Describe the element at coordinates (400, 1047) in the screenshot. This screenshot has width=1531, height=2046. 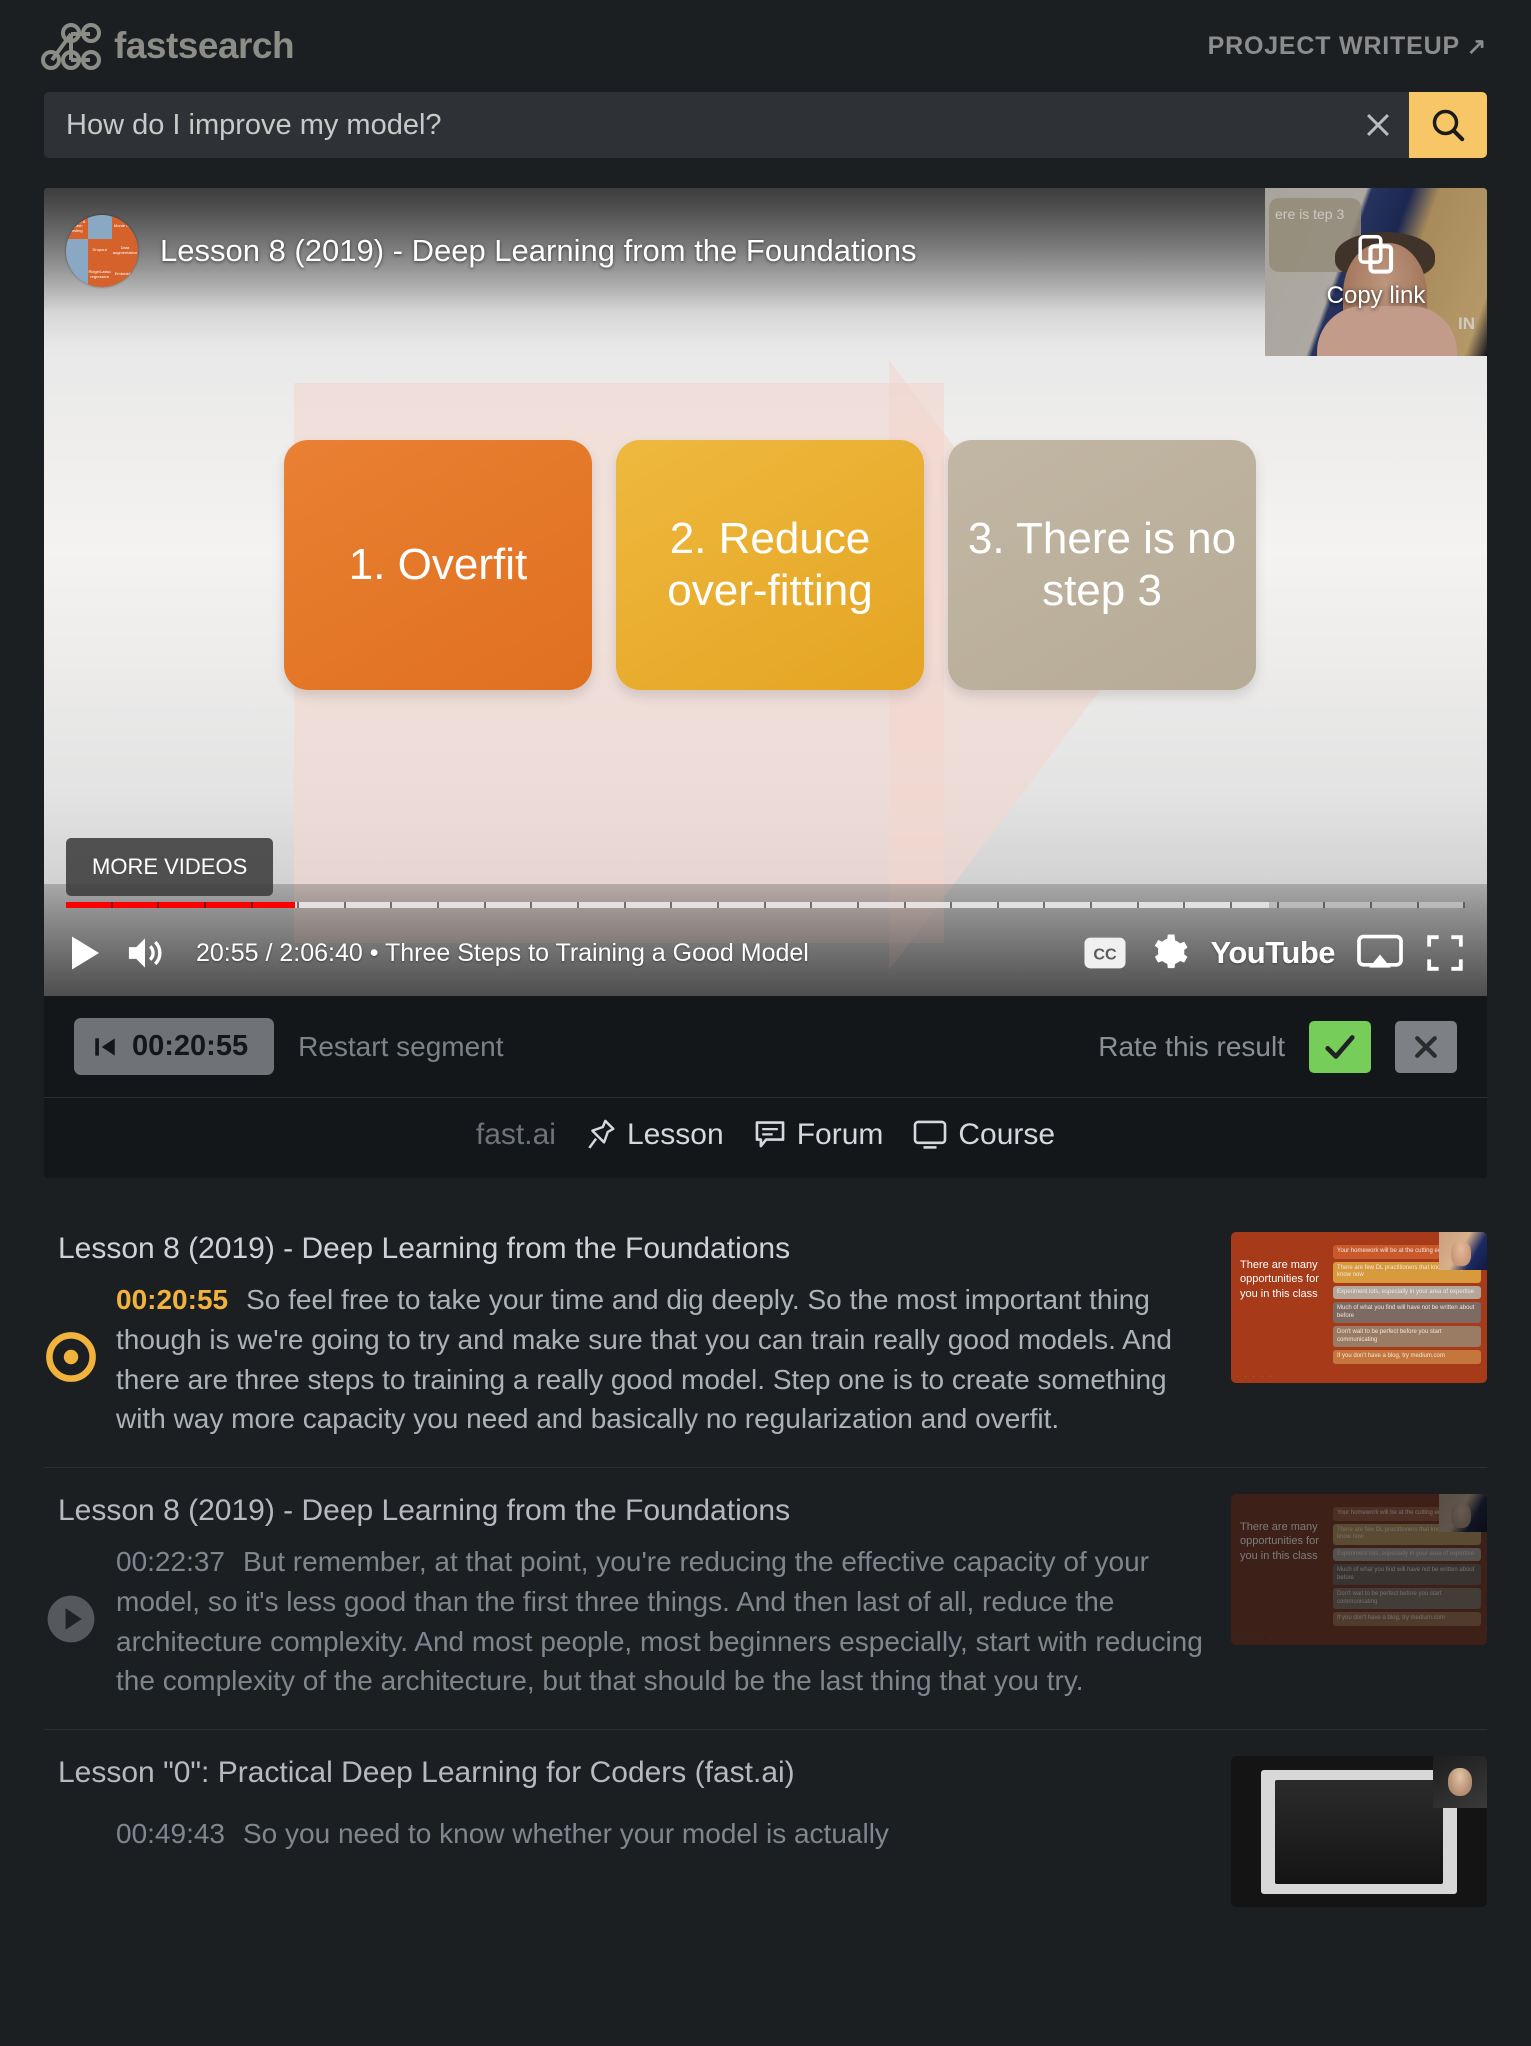
I see `restart-segment-button: Restart segment` at that location.